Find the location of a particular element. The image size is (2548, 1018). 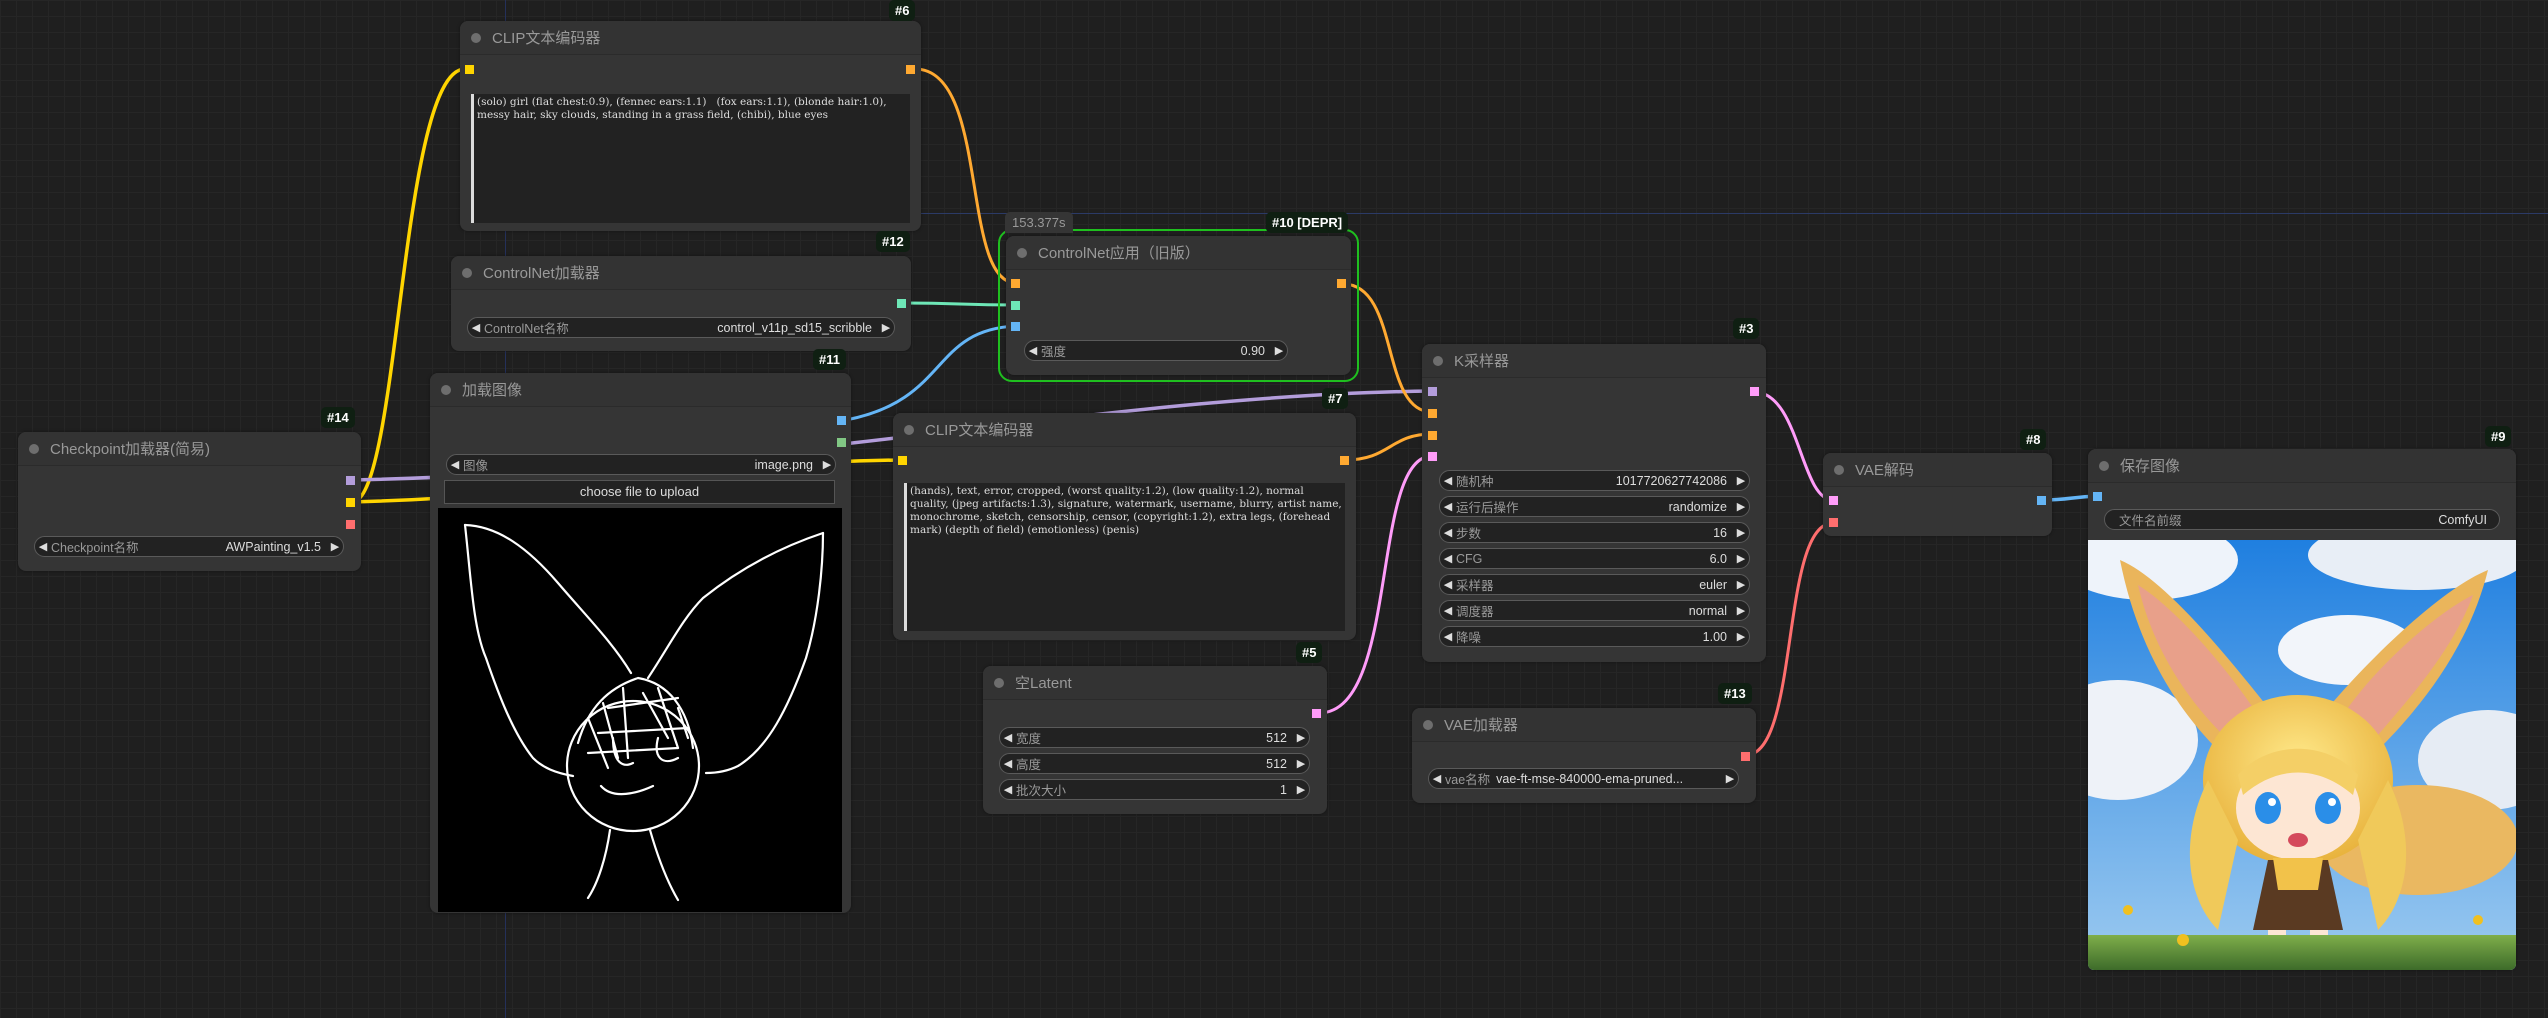

output-slot-control-net is located at coordinates (901, 303).